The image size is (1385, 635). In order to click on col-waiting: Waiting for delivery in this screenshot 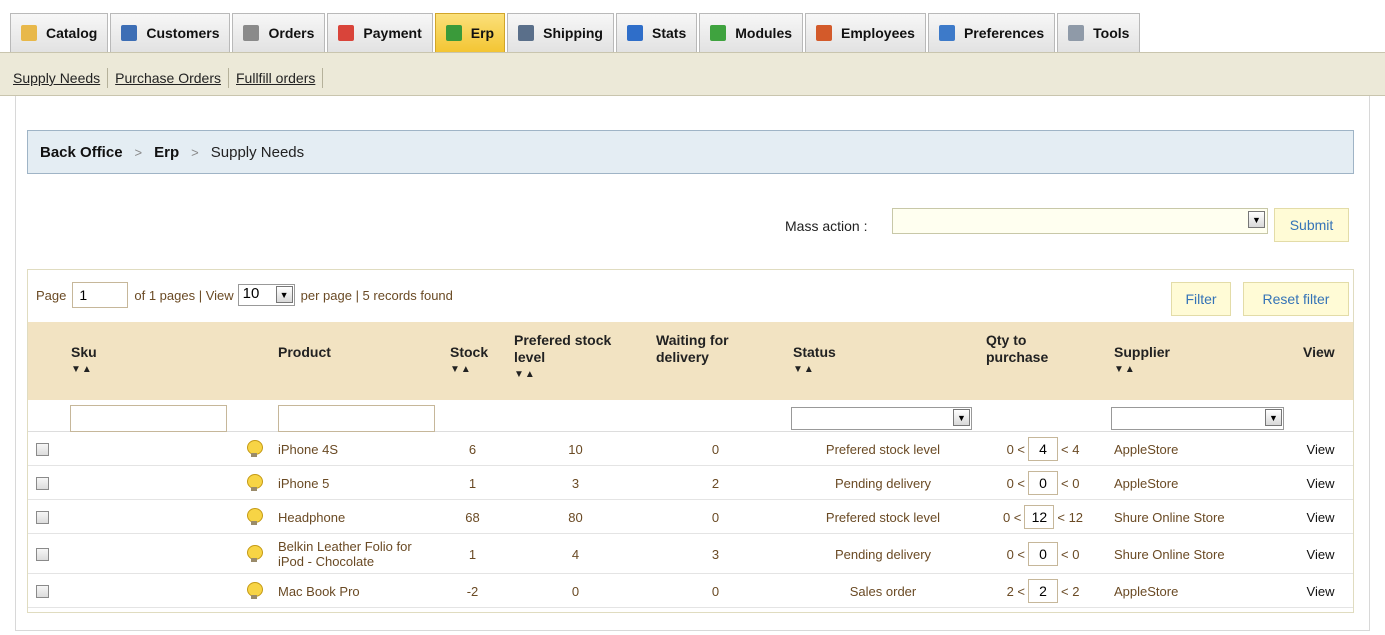, I will do `click(692, 349)`.